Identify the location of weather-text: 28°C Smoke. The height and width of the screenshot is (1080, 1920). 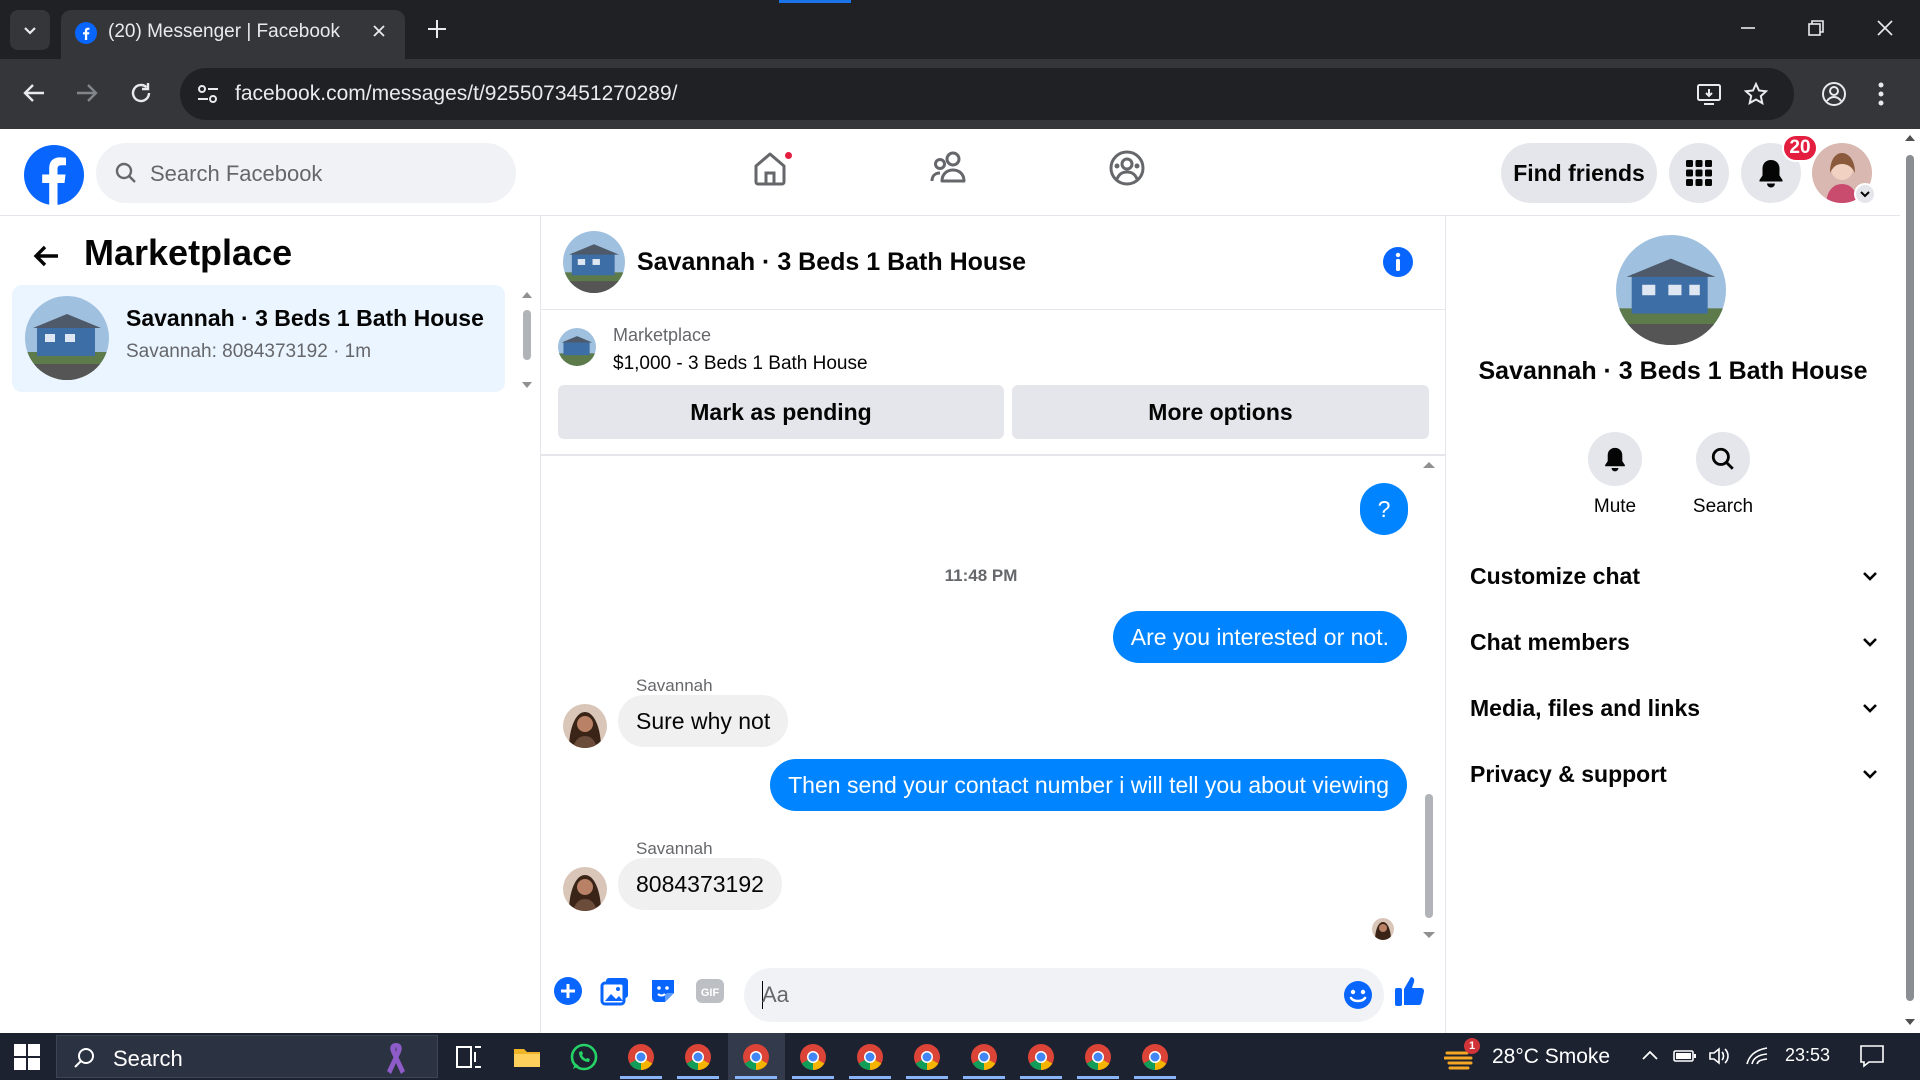
(1551, 1056).